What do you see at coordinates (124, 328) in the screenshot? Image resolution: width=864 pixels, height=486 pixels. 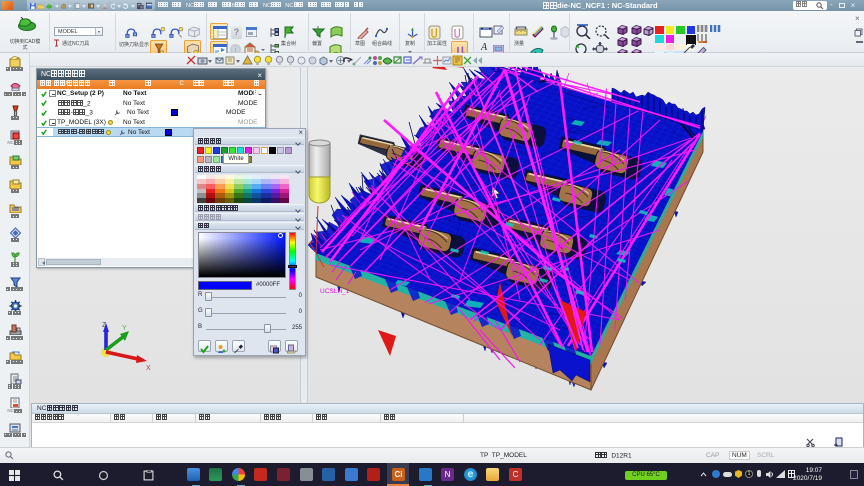 I see `svg-text: Y` at bounding box center [124, 328].